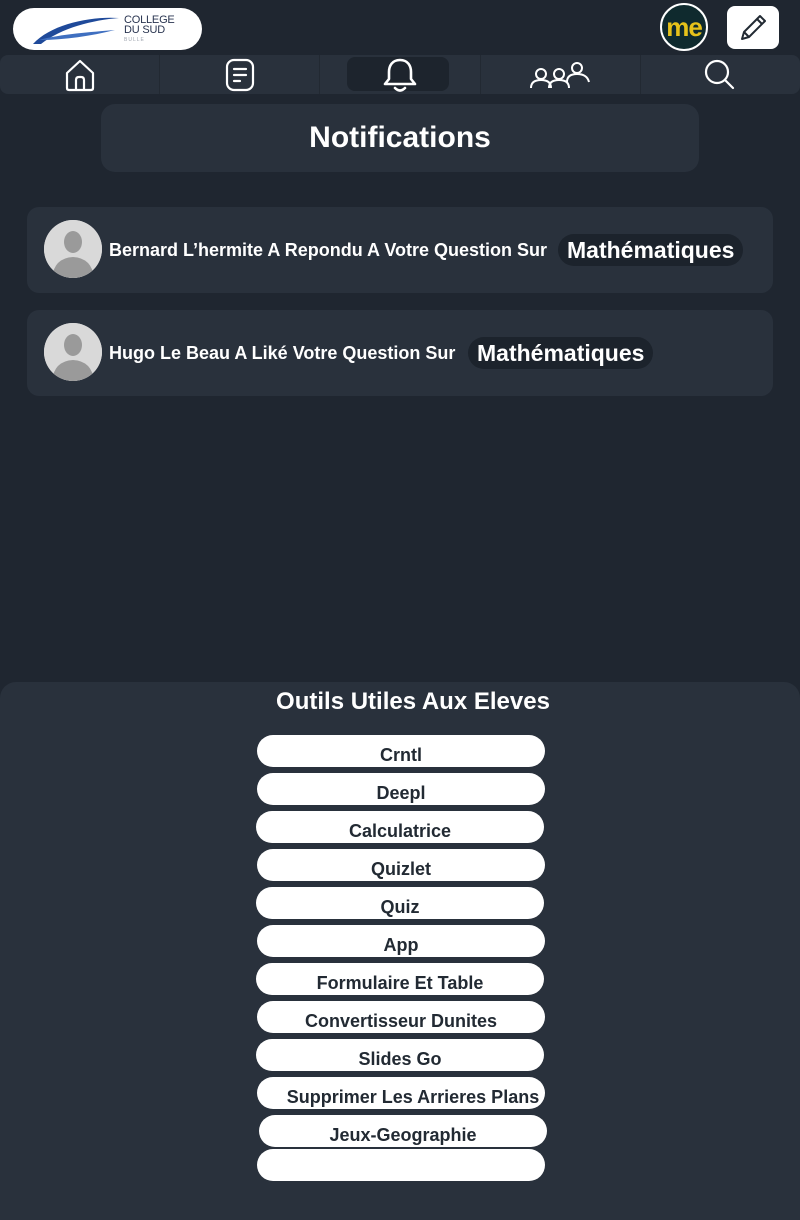 This screenshot has height=1220, width=800. I want to click on nav-search, so click(720, 74).